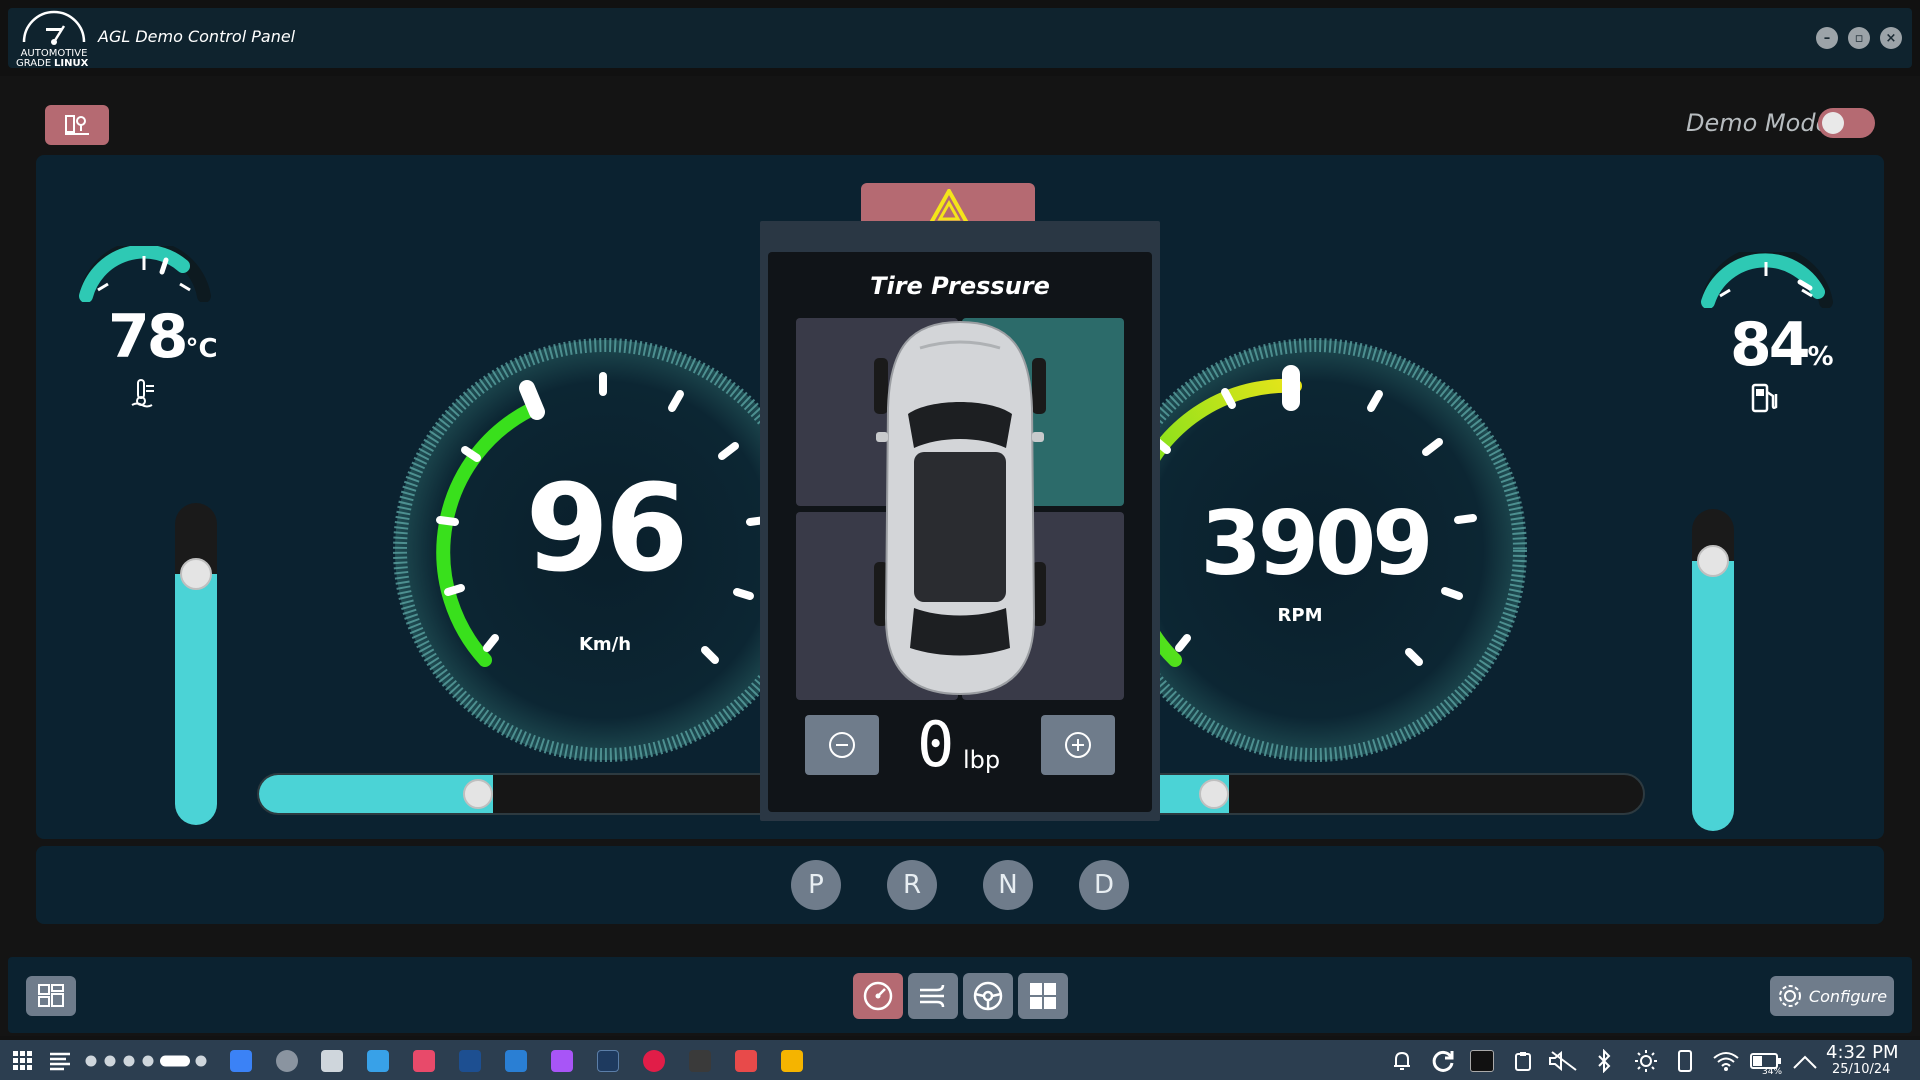 The image size is (1920, 1080). I want to click on dashboard-grid-icon, so click(1043, 996).